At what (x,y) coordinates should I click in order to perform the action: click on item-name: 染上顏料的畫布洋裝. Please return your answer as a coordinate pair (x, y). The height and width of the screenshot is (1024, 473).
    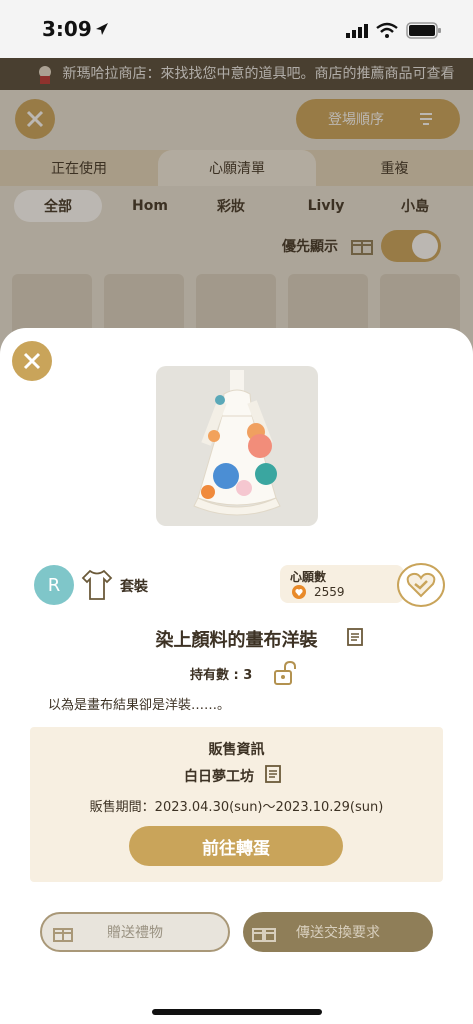
    Looking at the image, I should click on (236, 640).